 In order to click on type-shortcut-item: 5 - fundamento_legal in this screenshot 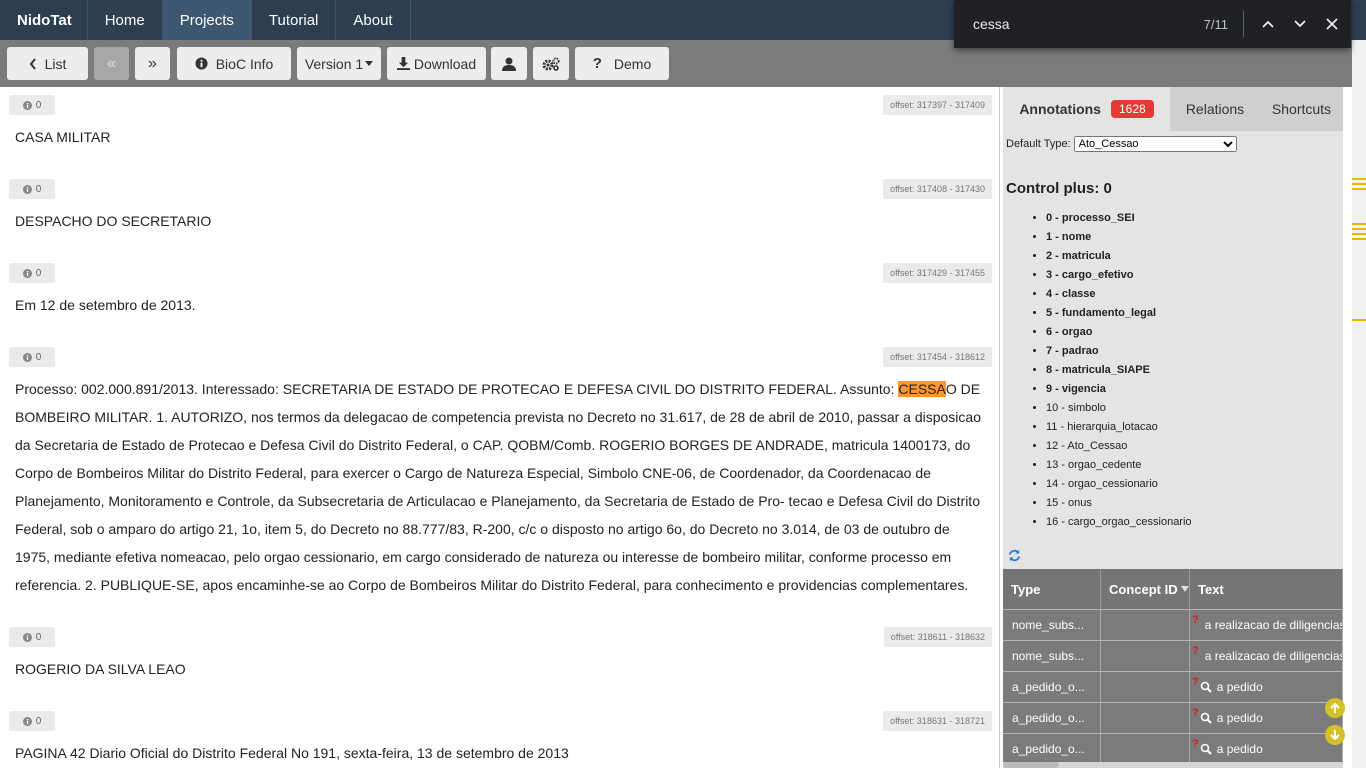, I will do `click(1194, 313)`.